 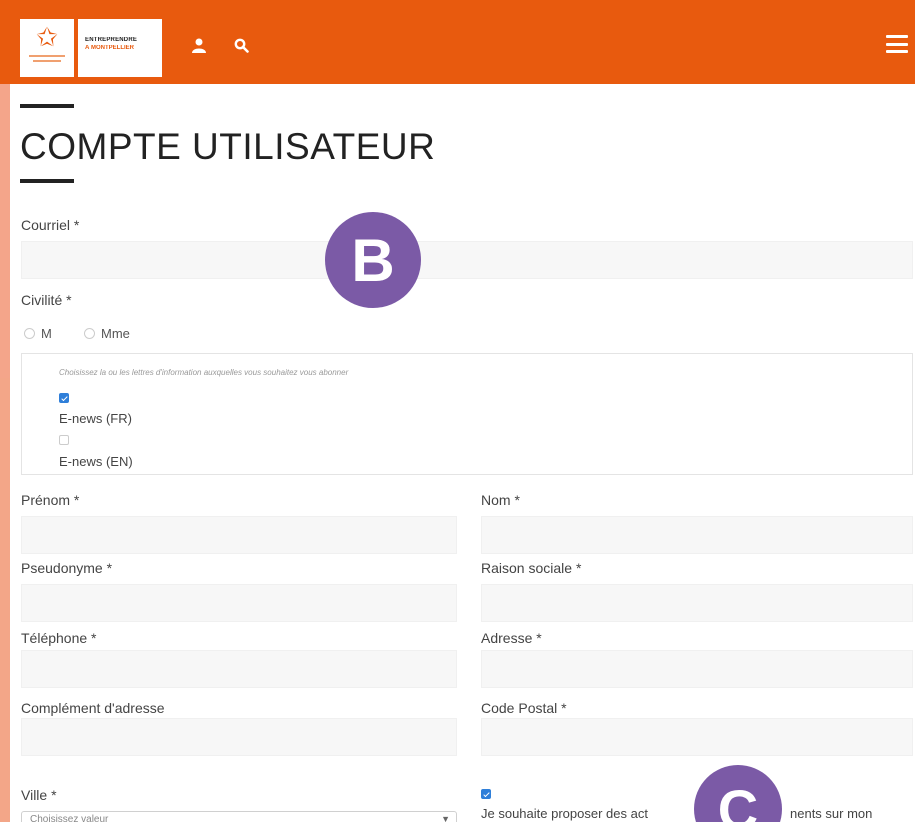 What do you see at coordinates (67, 568) in the screenshot?
I see `nickname-label: Pseudonyme *` at bounding box center [67, 568].